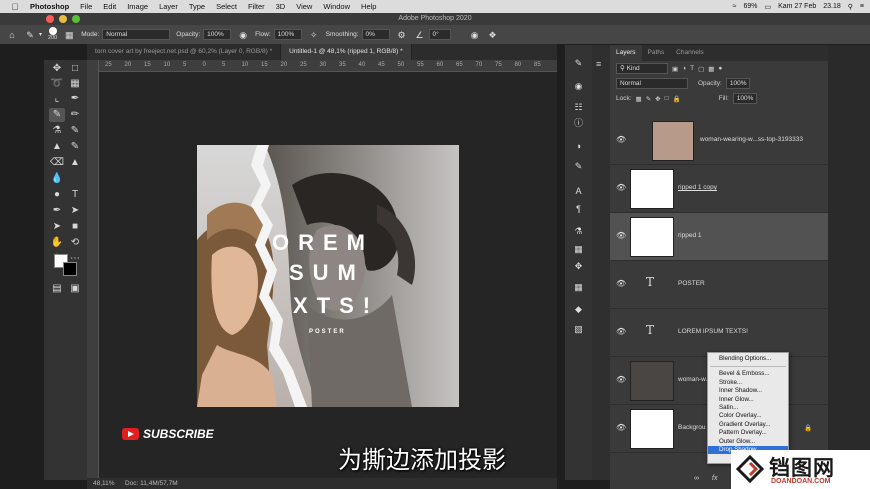 This screenshot has height=489, width=870. Describe the element at coordinates (304, 6) in the screenshot. I see `menu-view: View` at that location.